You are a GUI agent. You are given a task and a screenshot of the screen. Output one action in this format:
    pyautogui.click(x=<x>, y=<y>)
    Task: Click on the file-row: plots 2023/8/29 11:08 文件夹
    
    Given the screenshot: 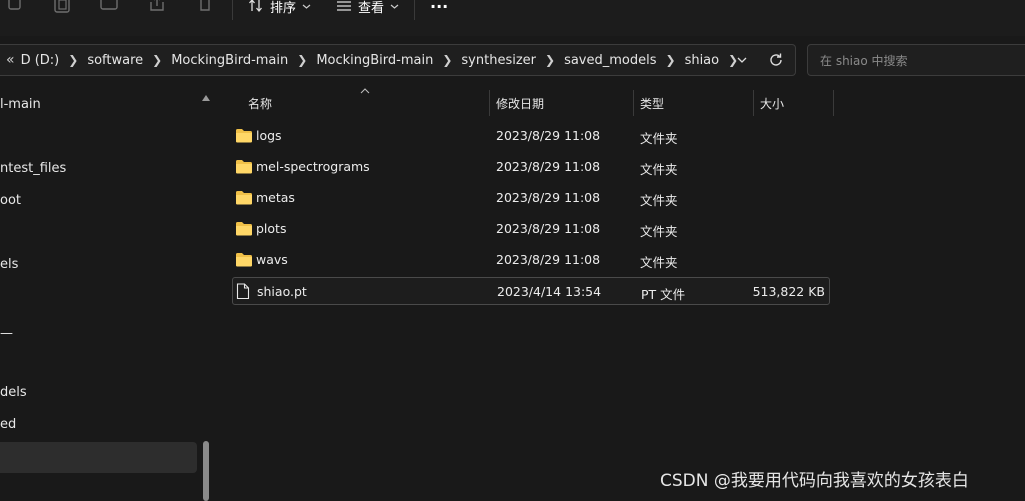 What is the action you would take?
    pyautogui.click(x=531, y=229)
    